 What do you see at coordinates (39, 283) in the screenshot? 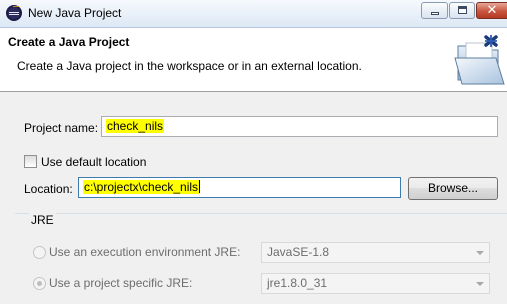
I see `project-specific-jre-radio` at bounding box center [39, 283].